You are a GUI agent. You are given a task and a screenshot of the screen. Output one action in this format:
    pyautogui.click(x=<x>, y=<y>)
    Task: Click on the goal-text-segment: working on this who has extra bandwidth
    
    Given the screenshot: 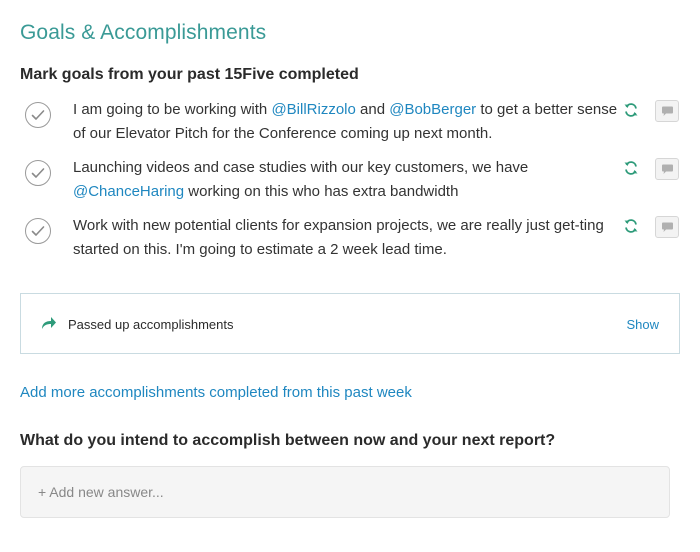 What is the action you would take?
    pyautogui.click(x=321, y=191)
    